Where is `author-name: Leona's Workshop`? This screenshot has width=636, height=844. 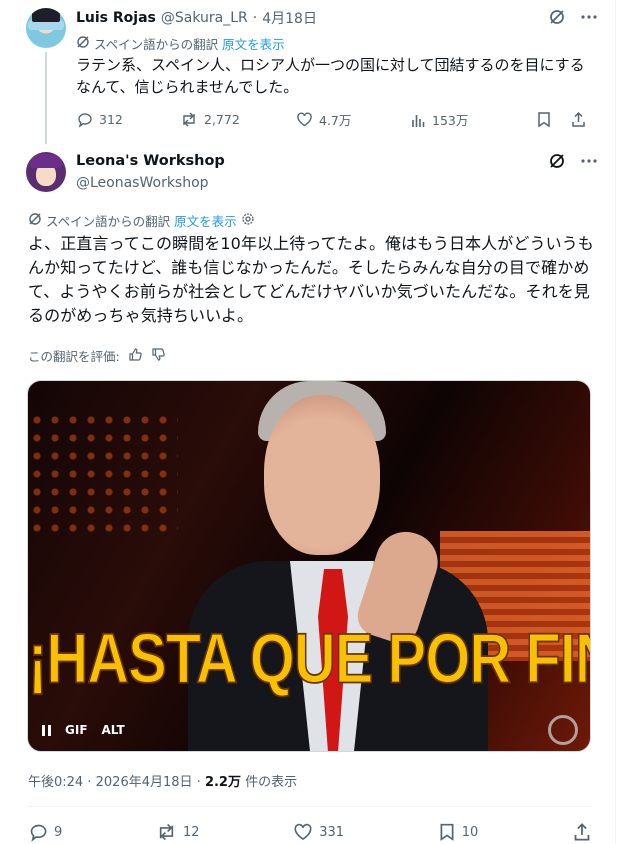
author-name: Leona's Workshop is located at coordinates (150, 161).